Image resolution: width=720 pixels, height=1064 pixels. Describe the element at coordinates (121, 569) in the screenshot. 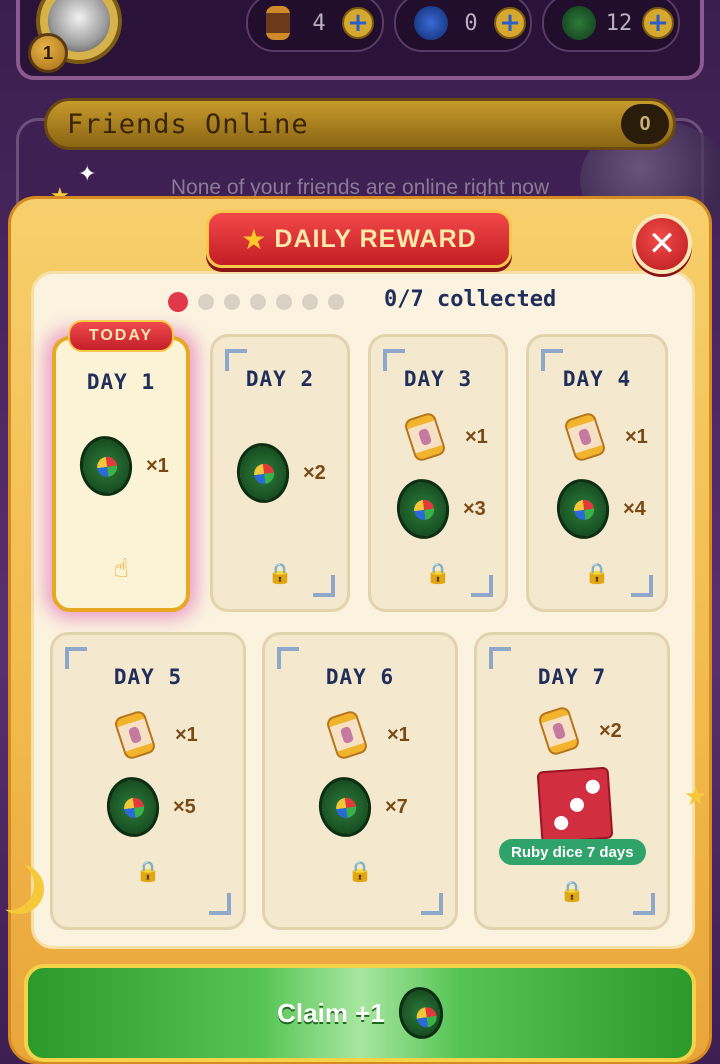

I see `tap-hand-icon: ☝` at that location.